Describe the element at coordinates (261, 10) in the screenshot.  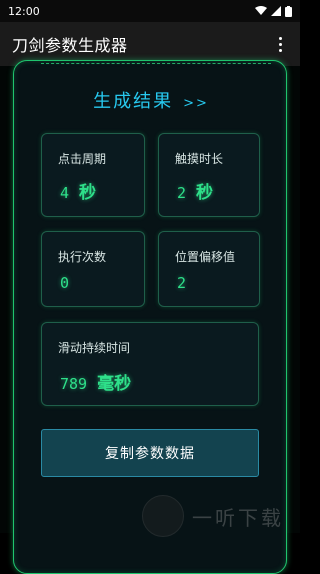
I see `wifi-icon` at that location.